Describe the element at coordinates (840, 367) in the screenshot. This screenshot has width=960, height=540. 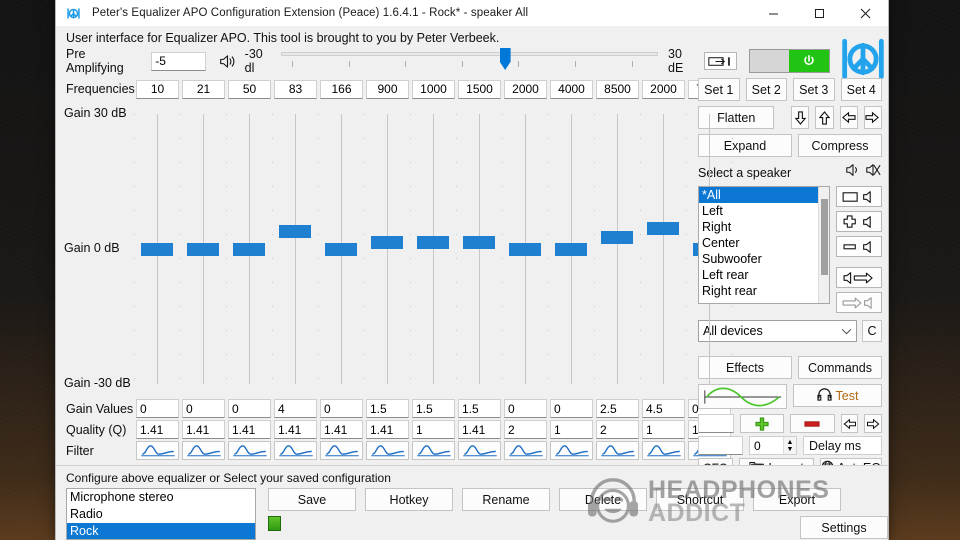
I see `commands-button: Commands` at that location.